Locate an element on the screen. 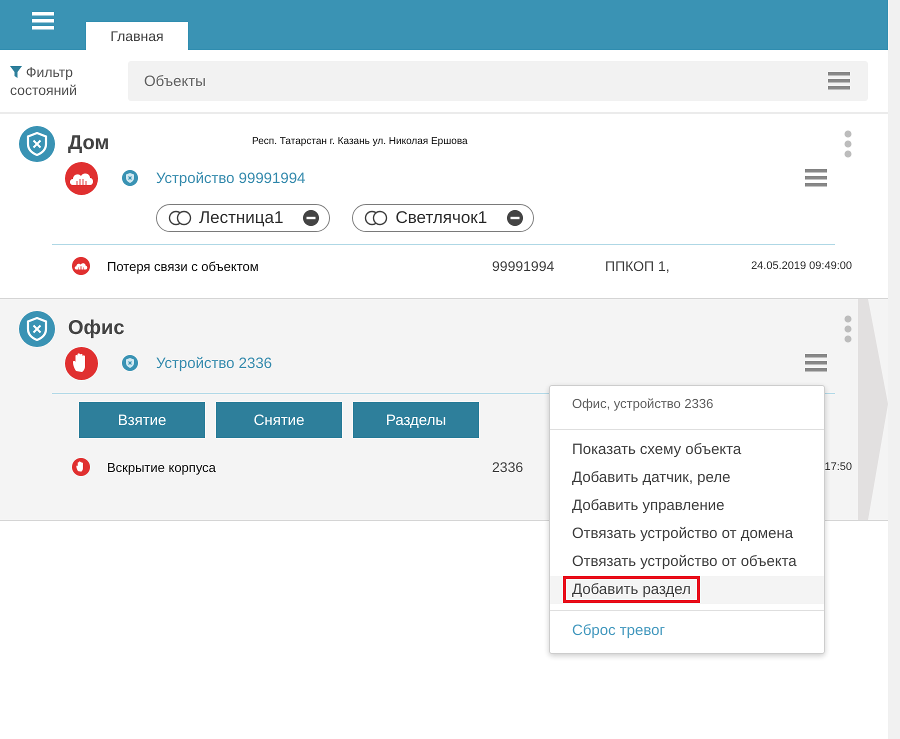 Image resolution: width=900 pixels, height=739 pixels. zone-chip: Светлячок1 is located at coordinates (443, 218).